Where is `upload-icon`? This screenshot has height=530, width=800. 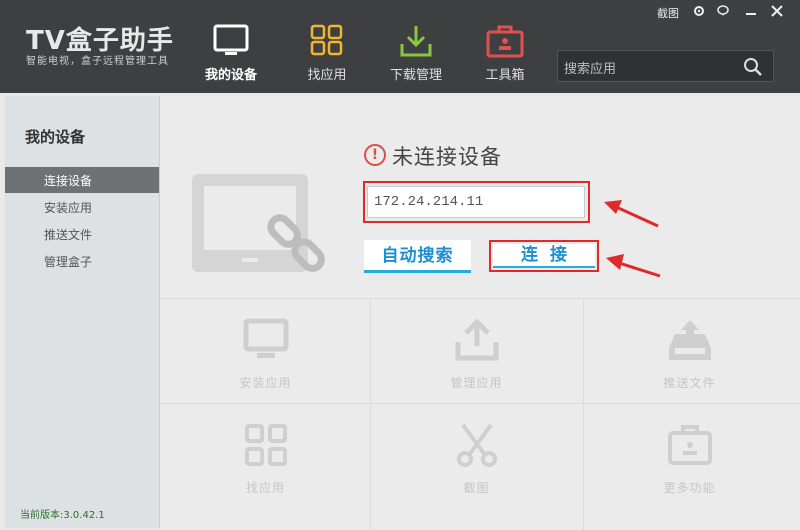 upload-icon is located at coordinates (476, 339).